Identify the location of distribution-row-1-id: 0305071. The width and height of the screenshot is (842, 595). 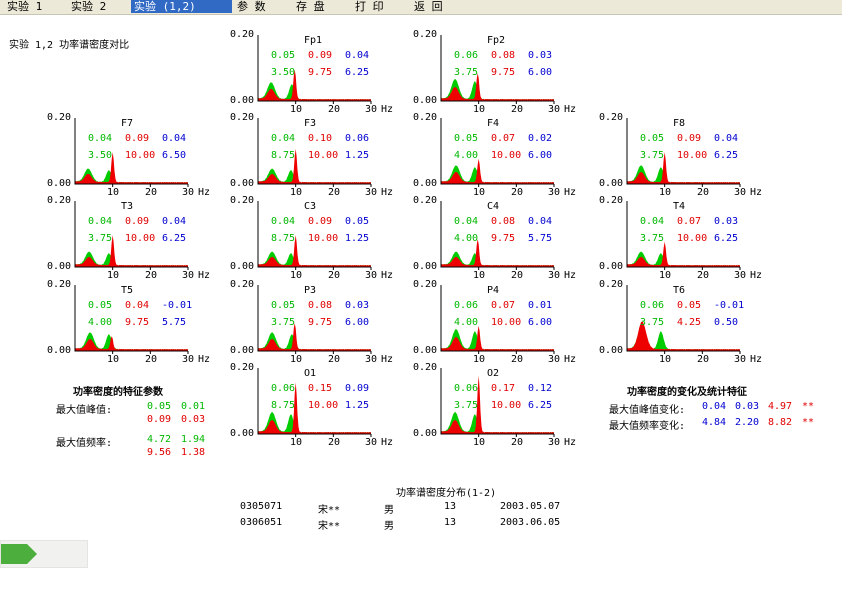
(261, 506).